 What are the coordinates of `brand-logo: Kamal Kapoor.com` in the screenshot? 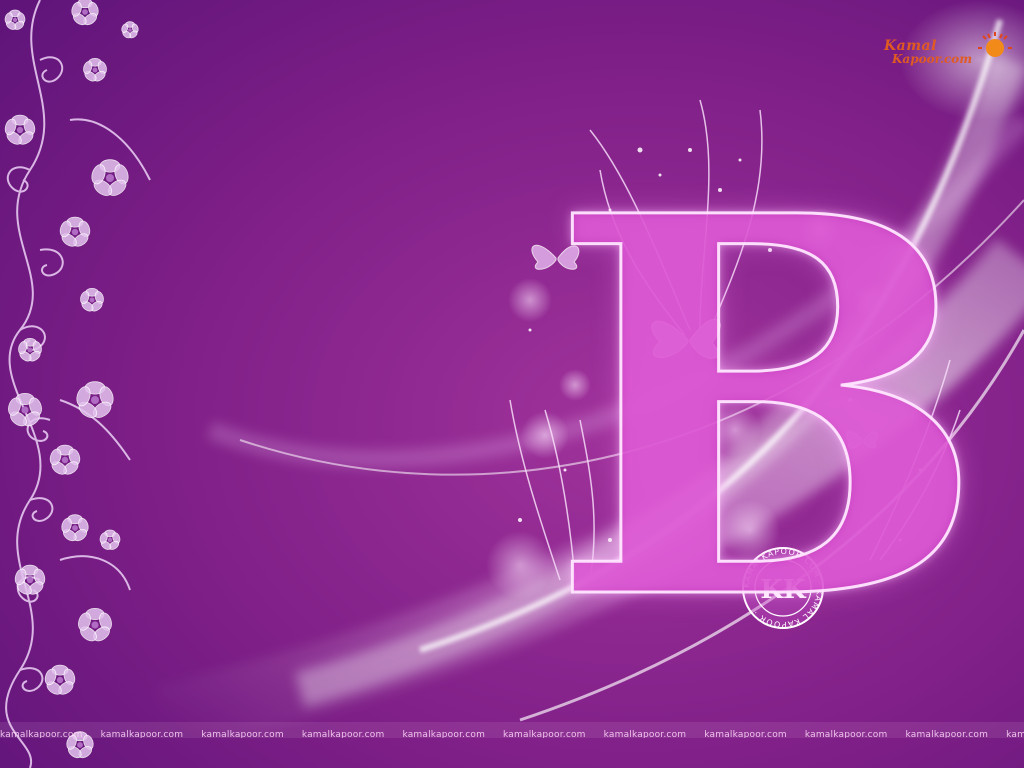 It's located at (948, 54).